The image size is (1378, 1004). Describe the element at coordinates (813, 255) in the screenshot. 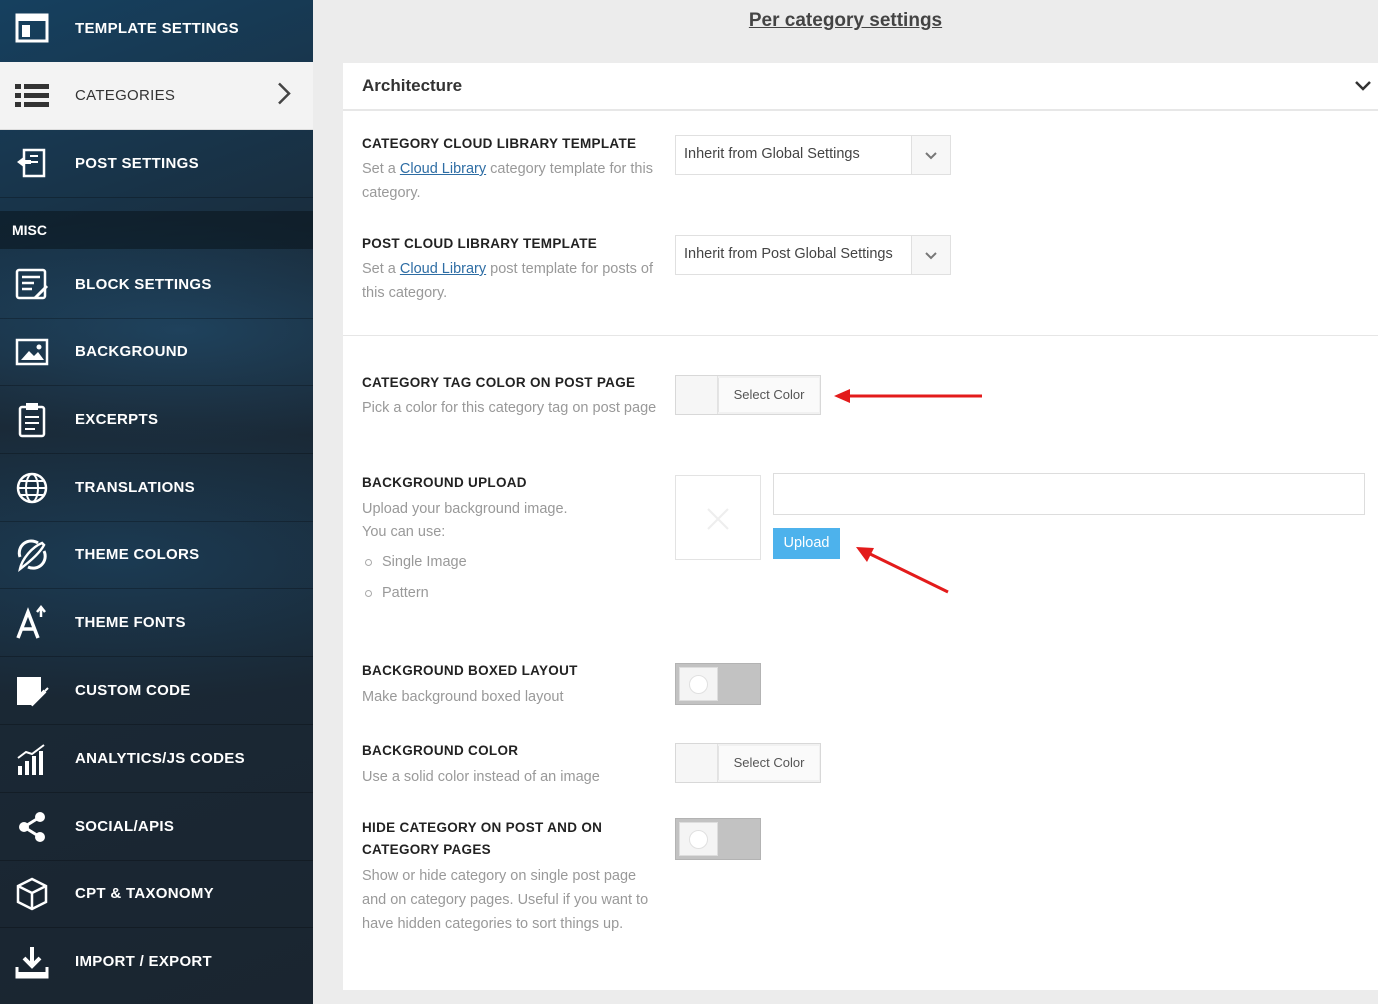

I see `post-template-select: Inherit from Post Global Settings` at that location.